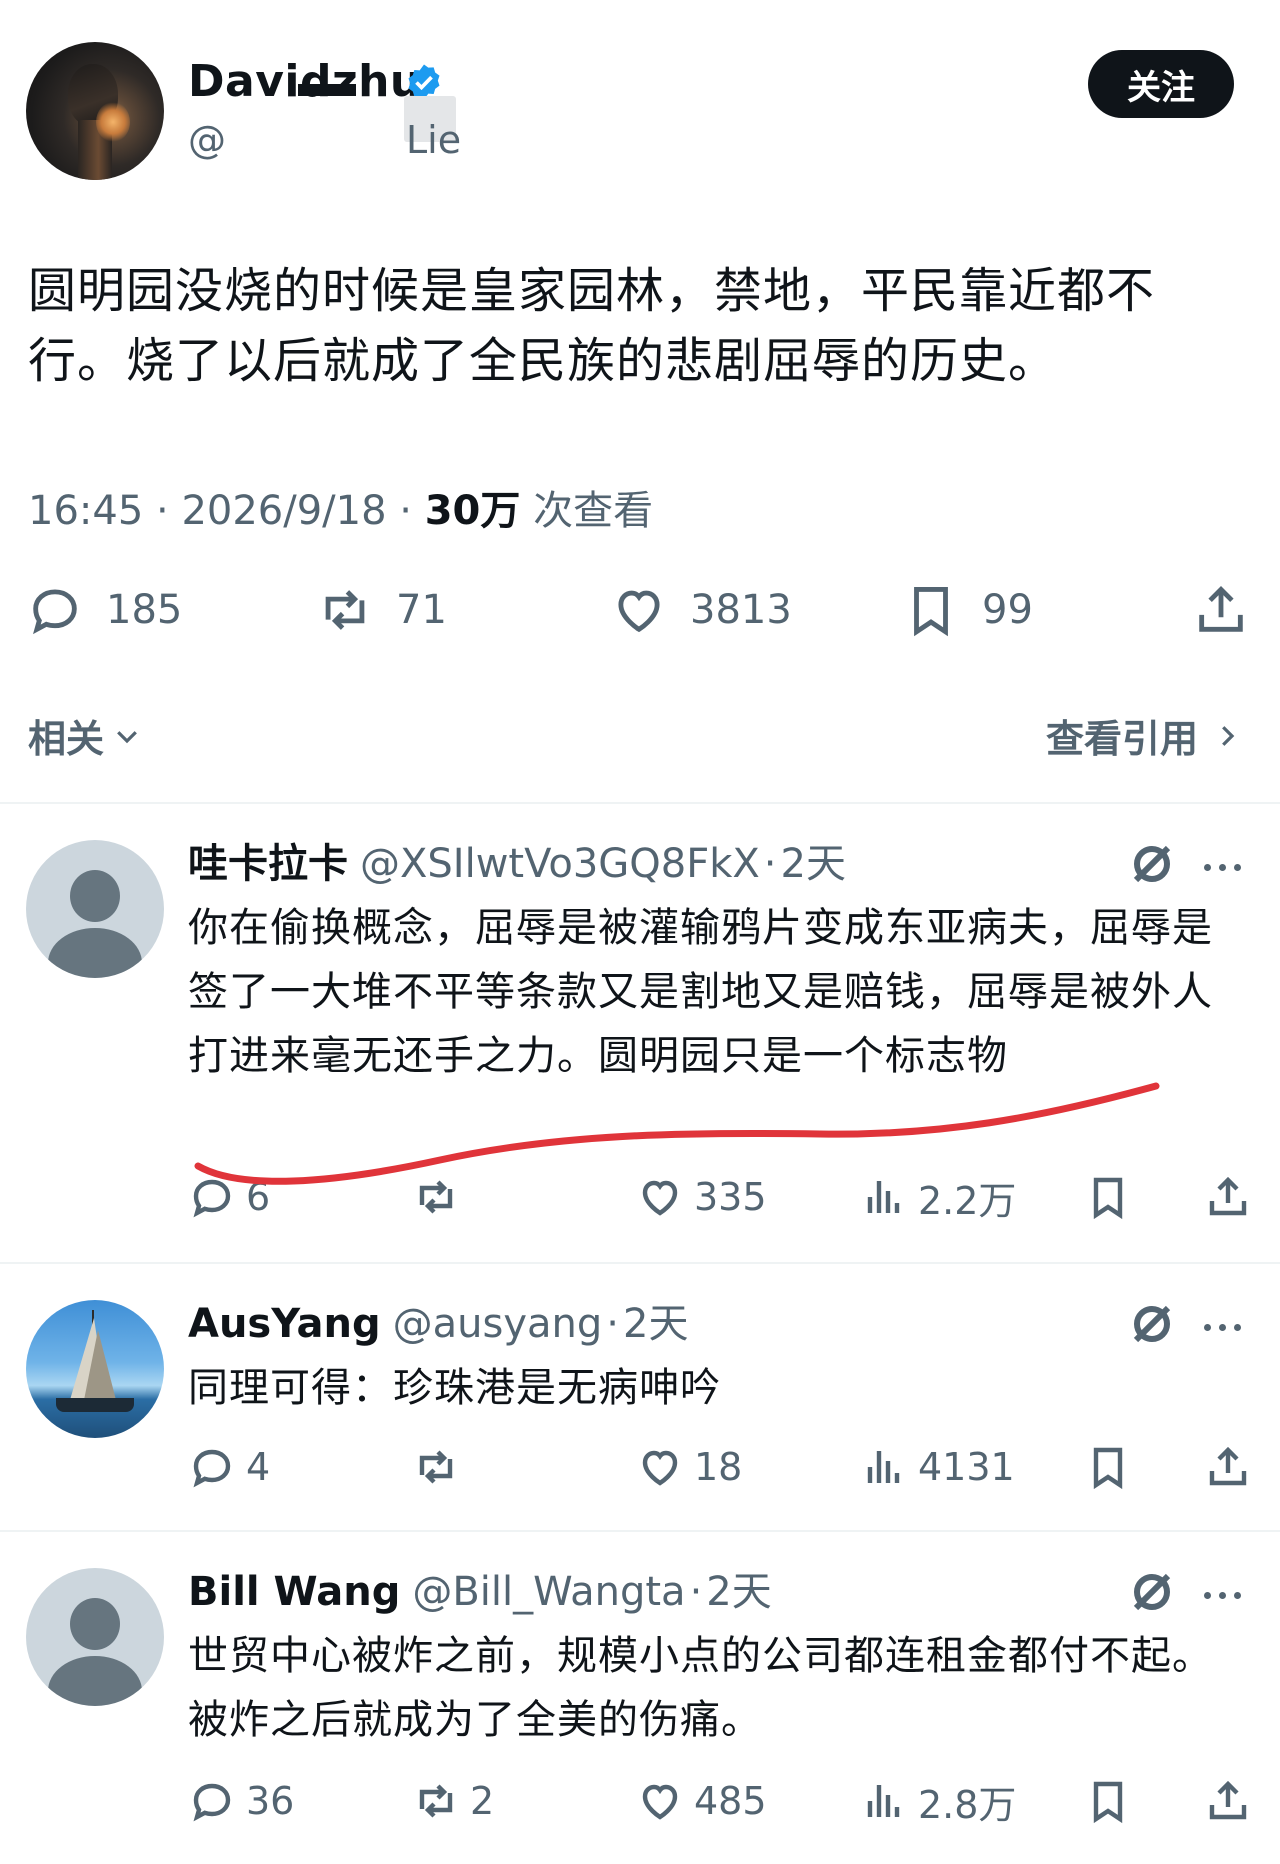 The width and height of the screenshot is (1280, 1864). What do you see at coordinates (305, 81) in the screenshot?
I see `author-display-name: Davidzhu` at bounding box center [305, 81].